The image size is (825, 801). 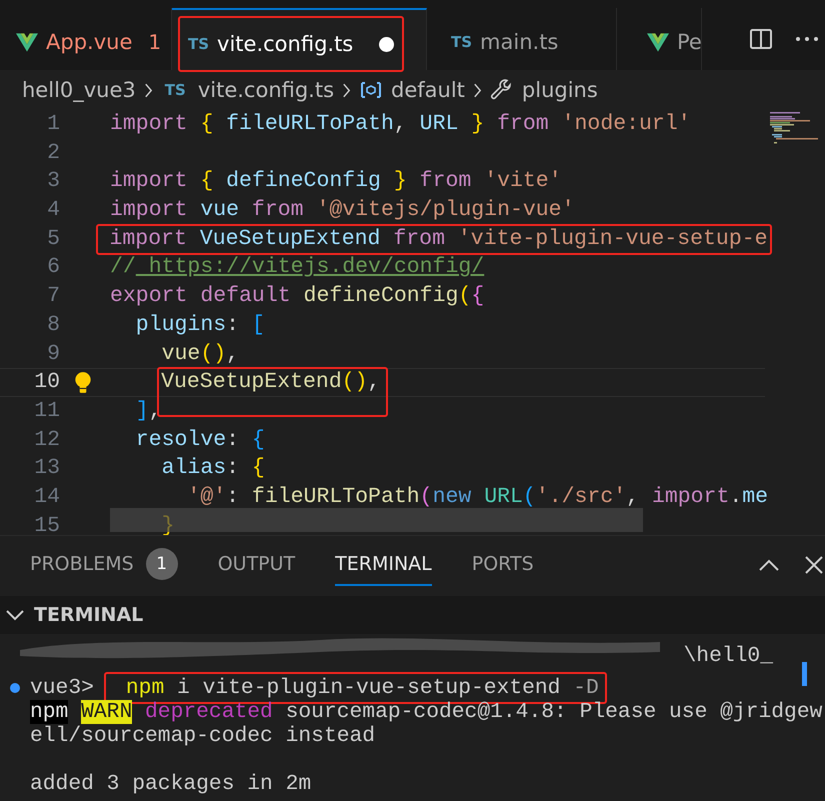 I want to click on breadcrumb-item: vite.config.ts, so click(x=266, y=90).